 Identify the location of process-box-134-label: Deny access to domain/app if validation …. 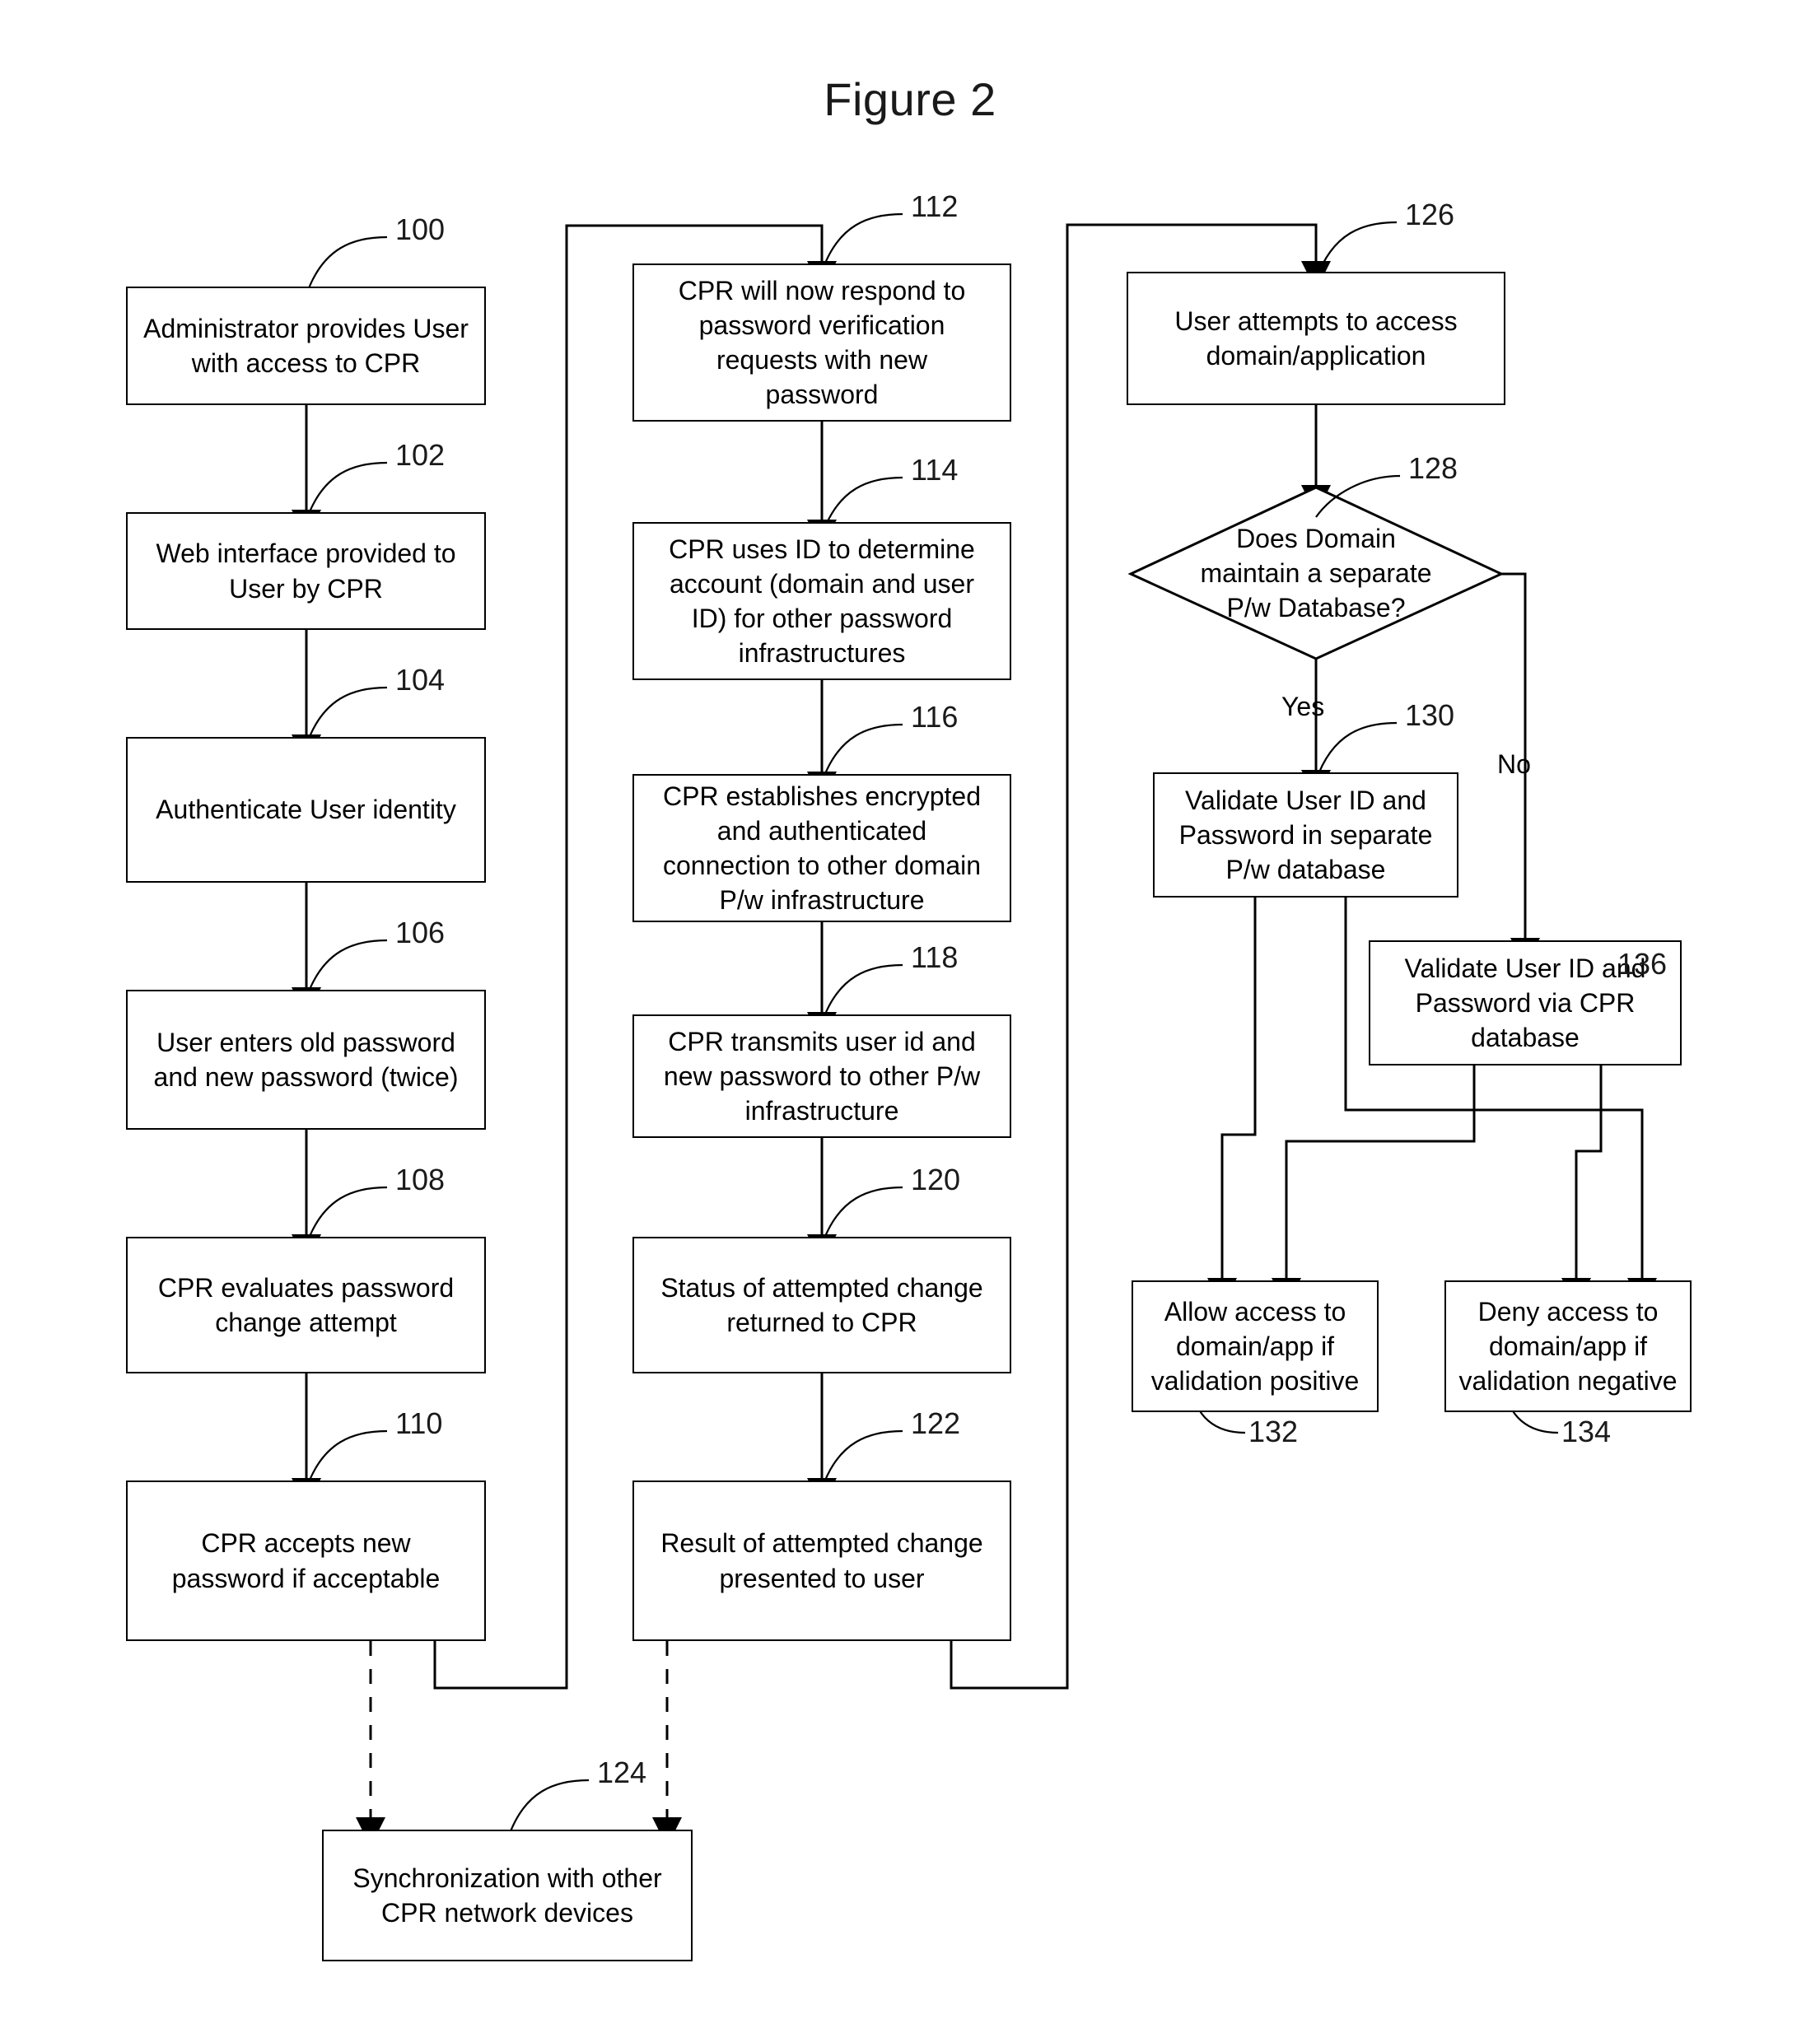
(1568, 1346).